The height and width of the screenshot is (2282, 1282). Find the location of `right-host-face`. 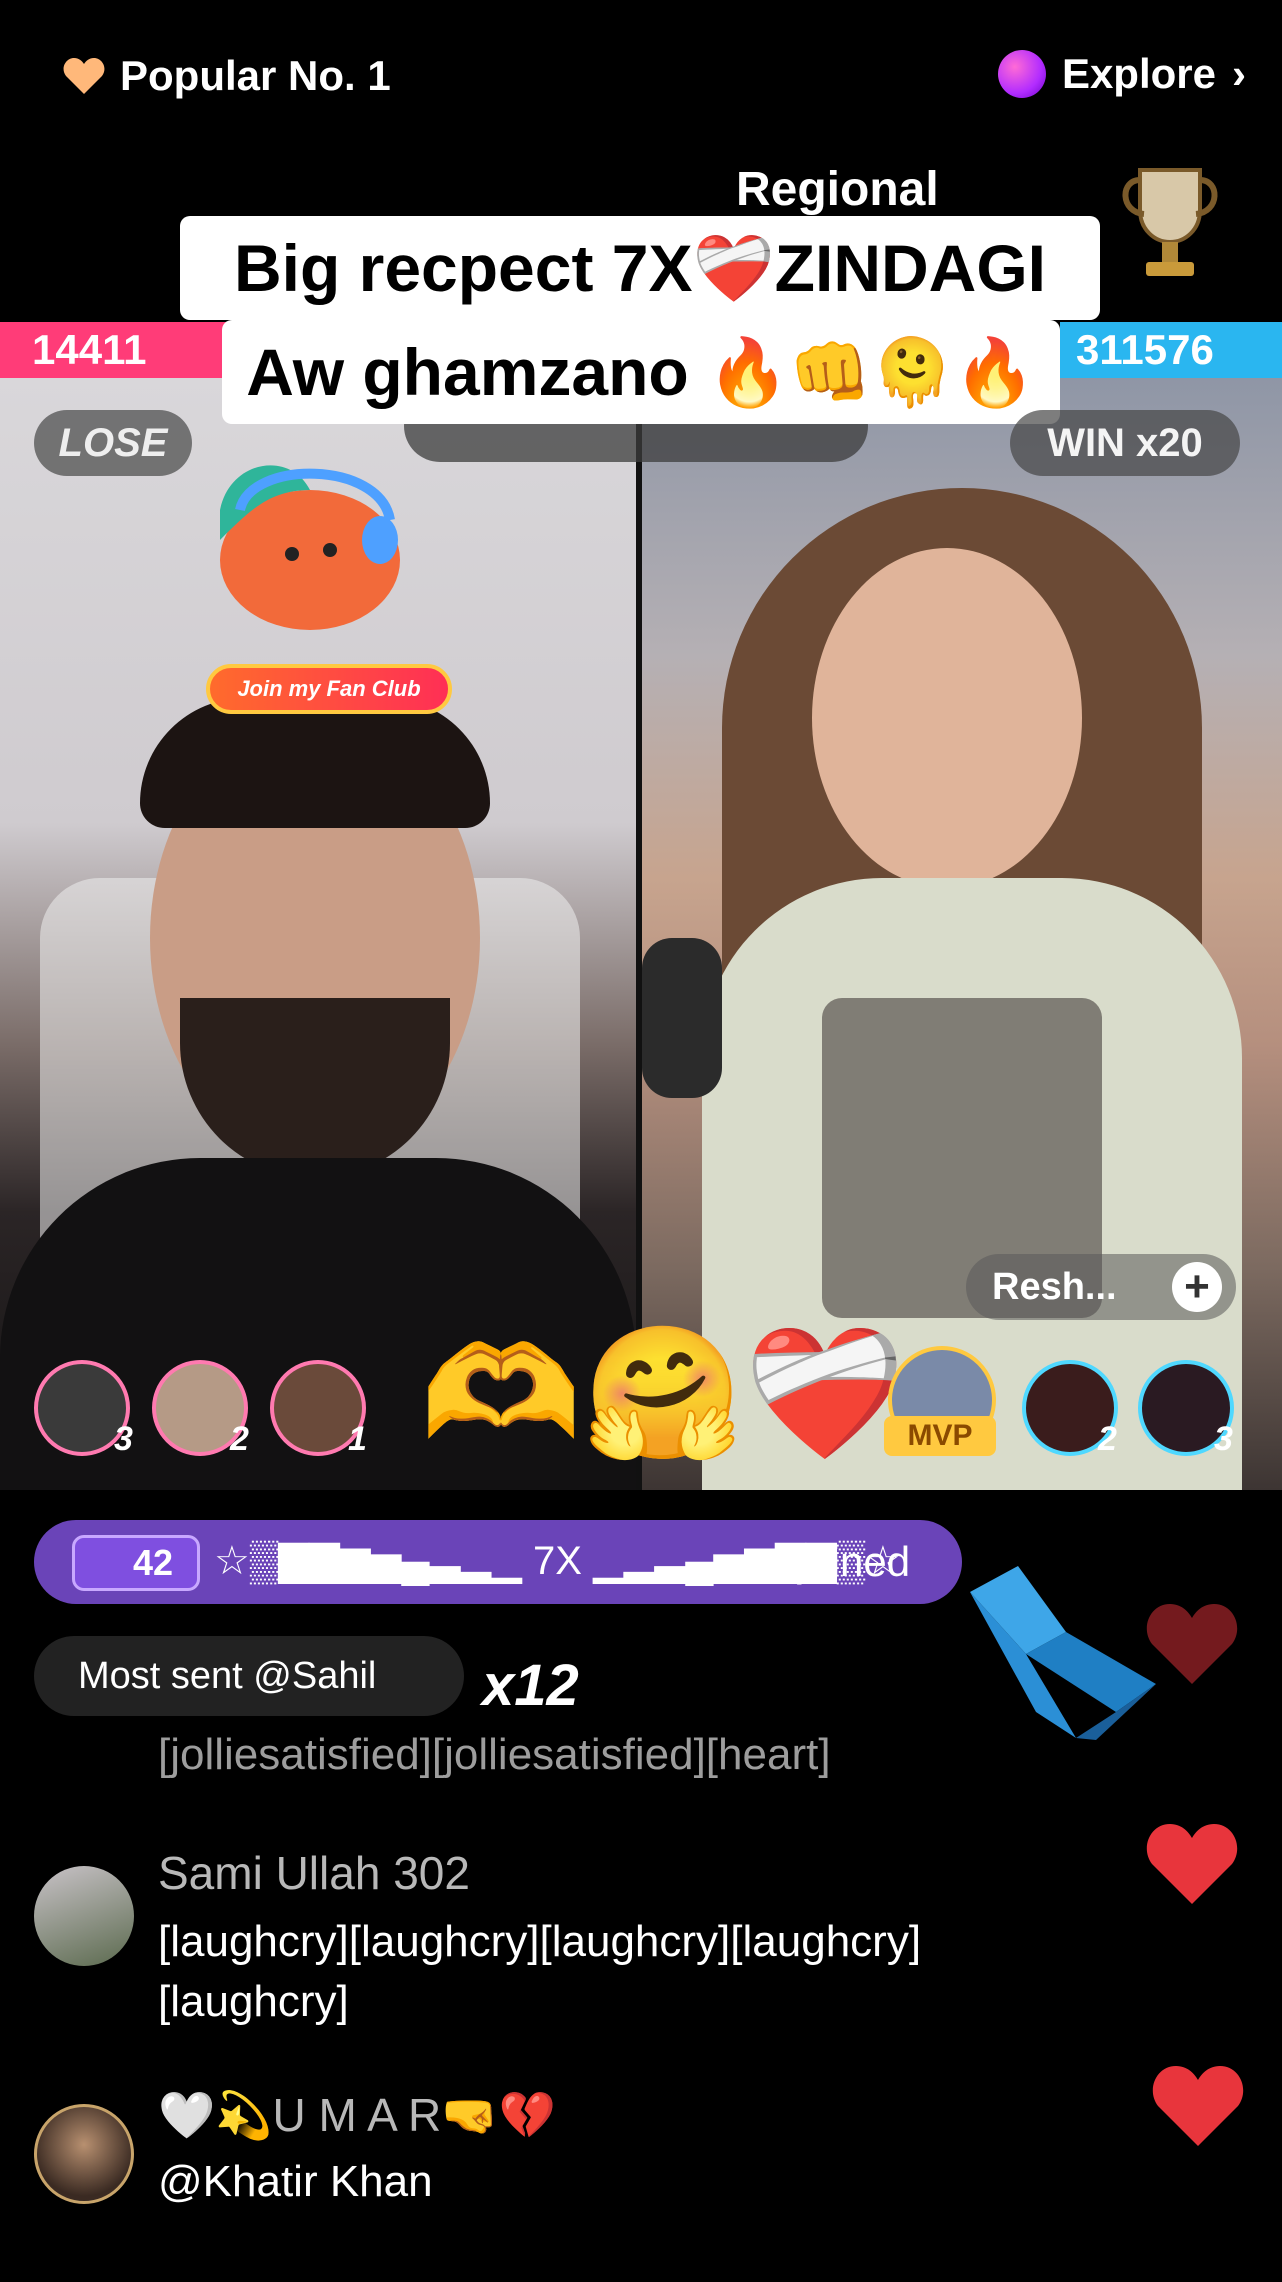

right-host-face is located at coordinates (947, 718).